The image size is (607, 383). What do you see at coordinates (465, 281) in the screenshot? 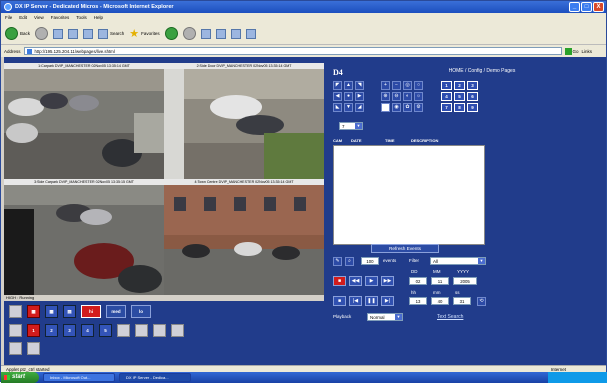
I see `year-input: 2005` at bounding box center [465, 281].